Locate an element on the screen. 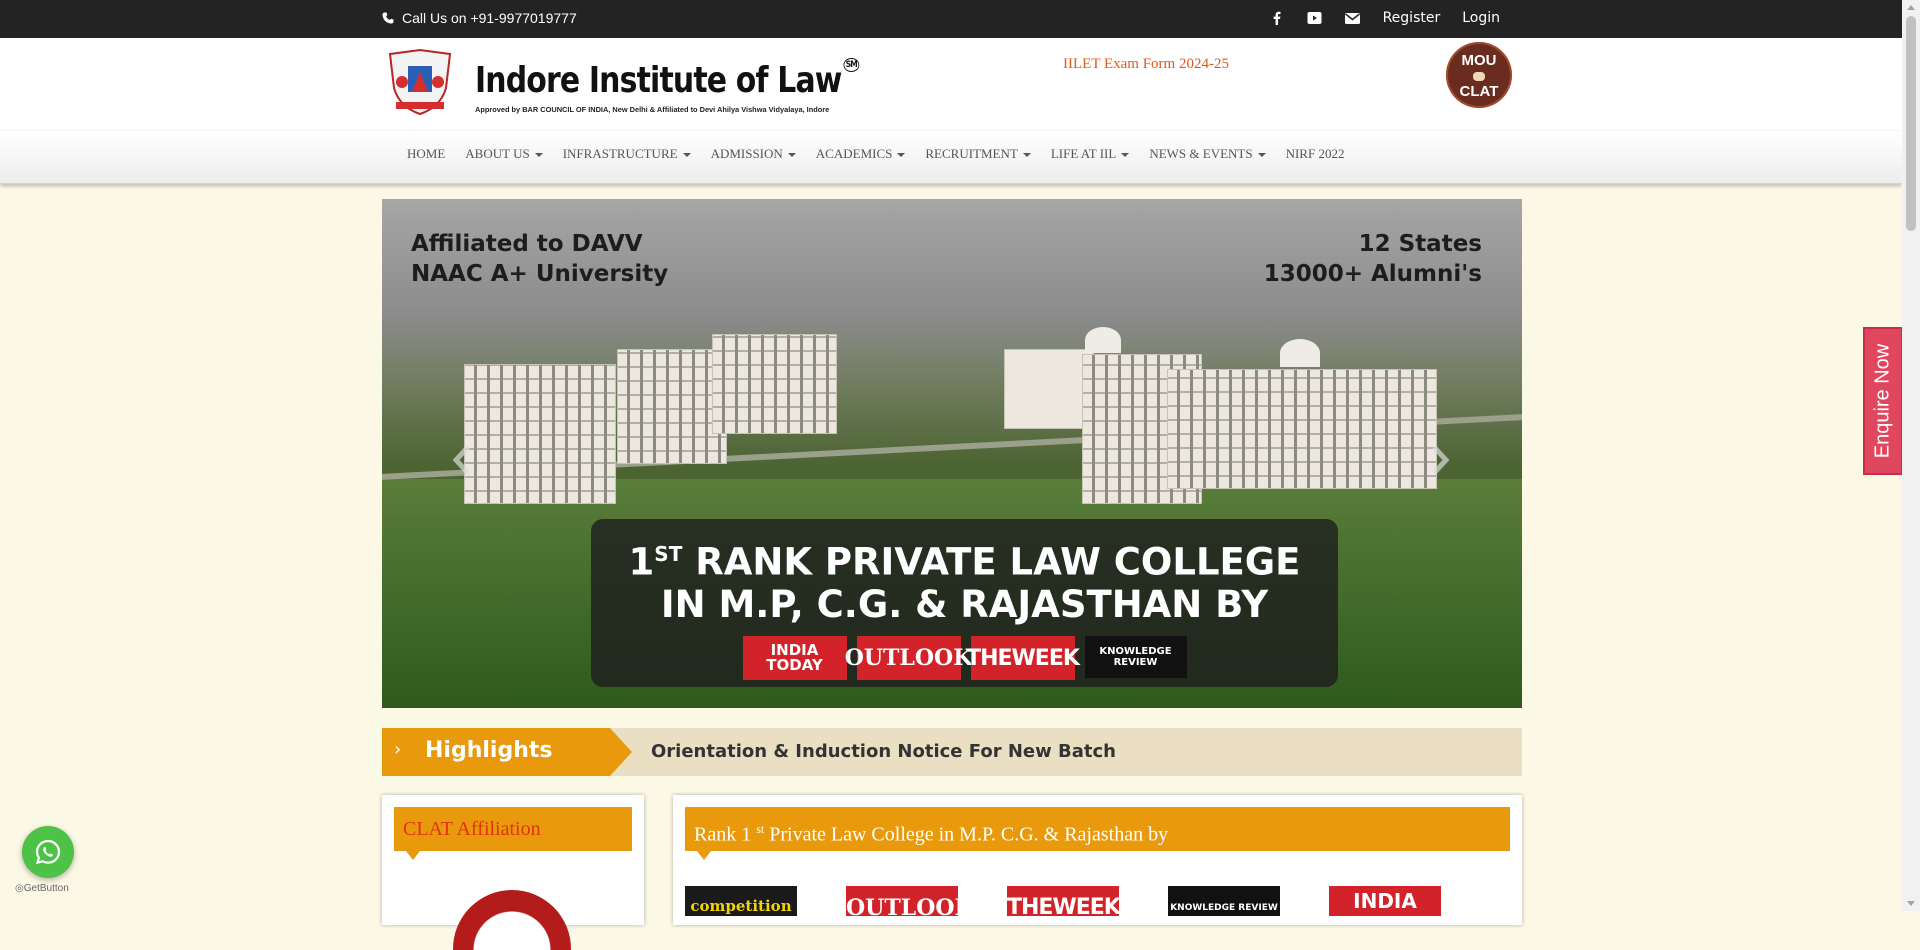 This screenshot has width=1920, height=950. top-links: Register Login is located at coordinates (1384, 18).